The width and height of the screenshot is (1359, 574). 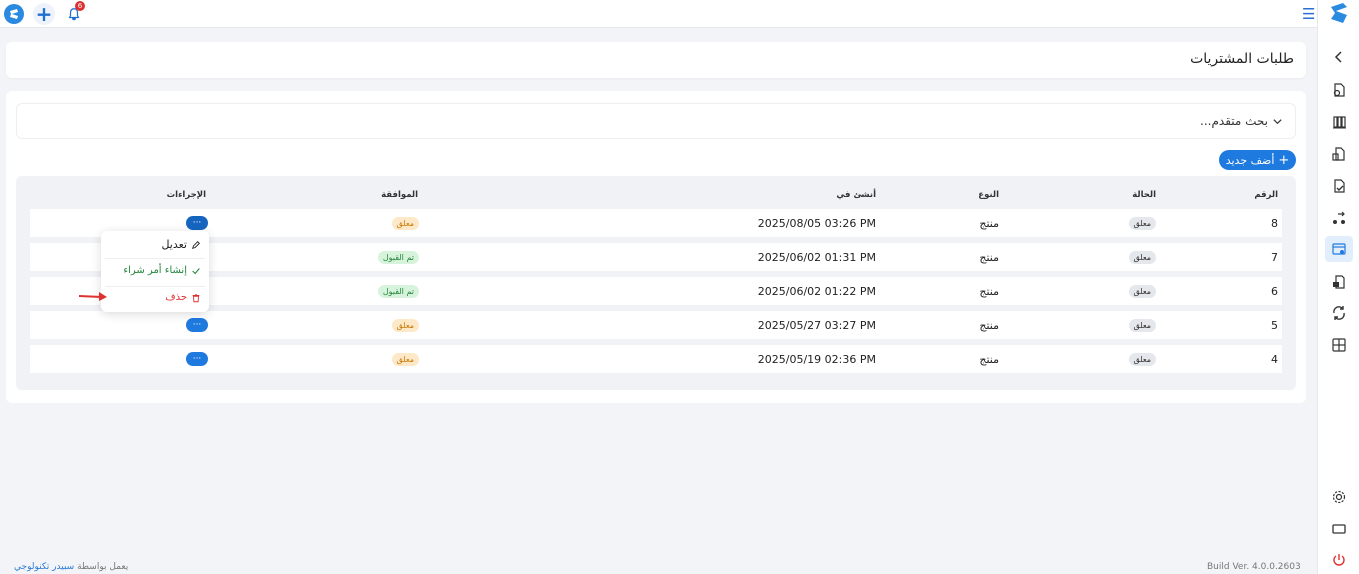 I want to click on footer-powered-by: يعمل بواسطة, so click(x=103, y=567).